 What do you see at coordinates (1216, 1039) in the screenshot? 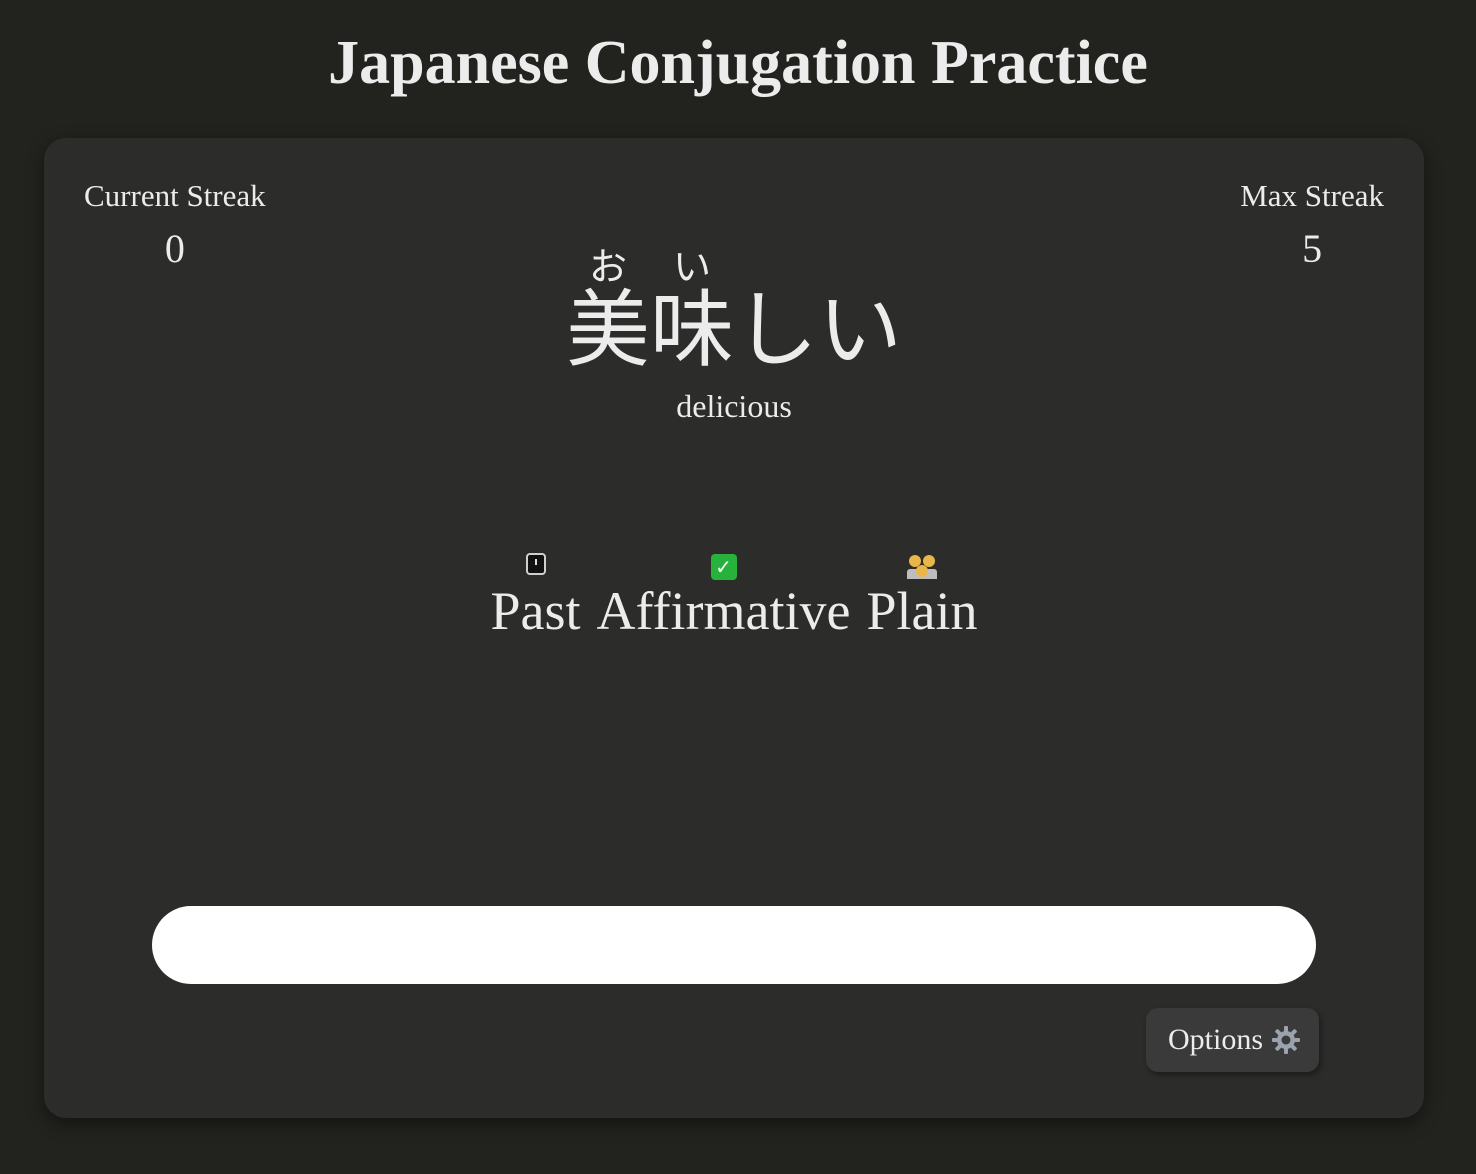
I see `options-label: Options` at bounding box center [1216, 1039].